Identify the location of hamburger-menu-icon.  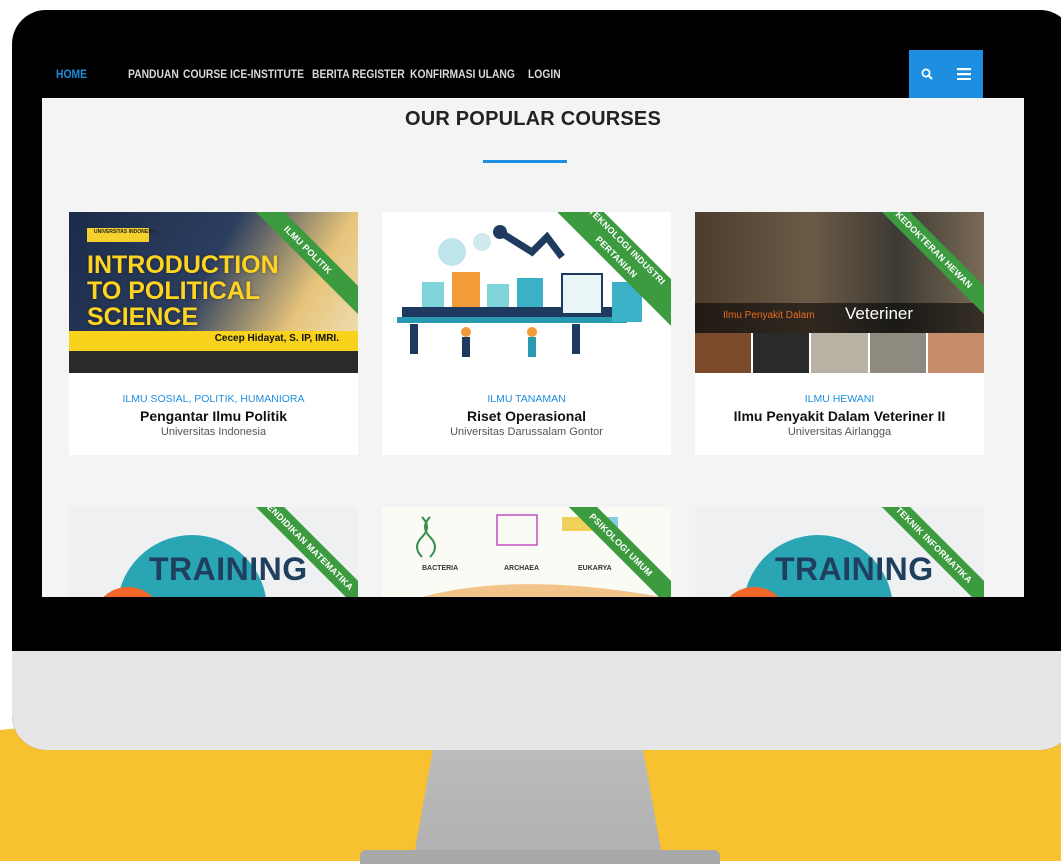
(964, 74).